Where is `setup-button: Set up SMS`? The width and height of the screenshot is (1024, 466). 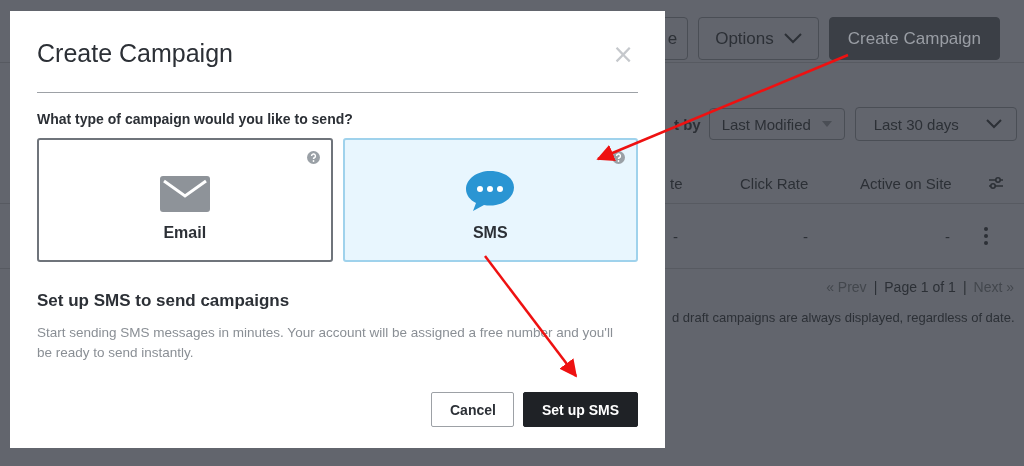 setup-button: Set up SMS is located at coordinates (580, 409).